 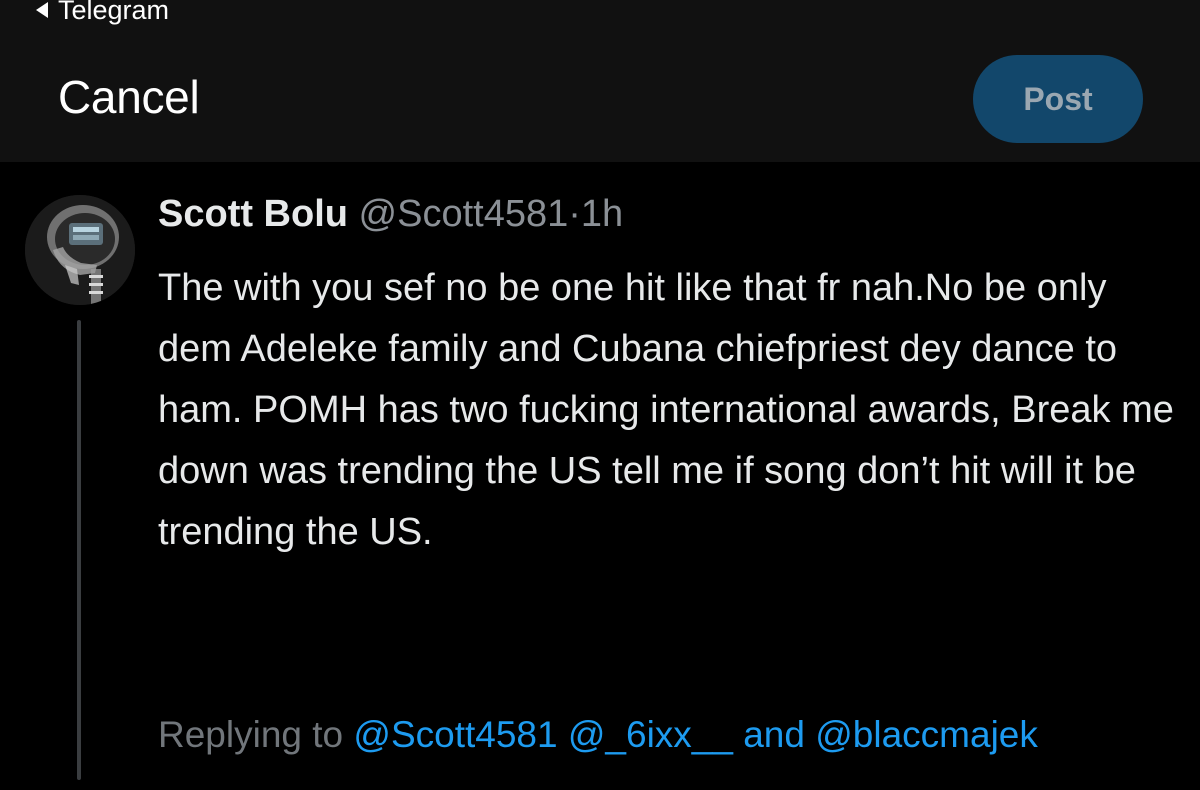 What do you see at coordinates (251, 734) in the screenshot?
I see `replying-label: Replying to` at bounding box center [251, 734].